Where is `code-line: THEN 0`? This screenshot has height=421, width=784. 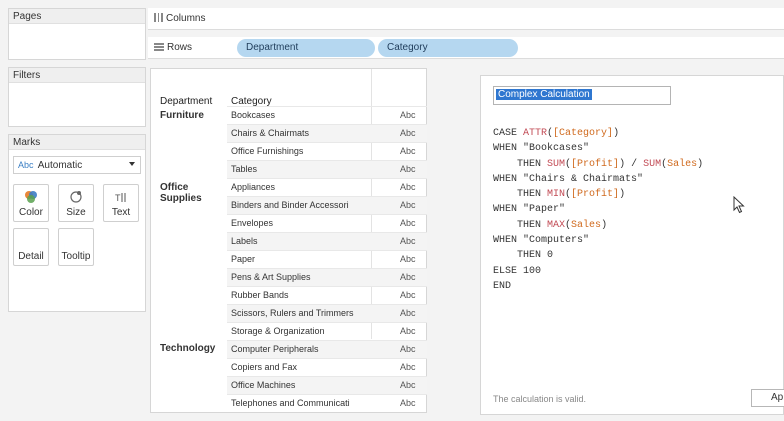
code-line: THEN 0 is located at coordinates (523, 256).